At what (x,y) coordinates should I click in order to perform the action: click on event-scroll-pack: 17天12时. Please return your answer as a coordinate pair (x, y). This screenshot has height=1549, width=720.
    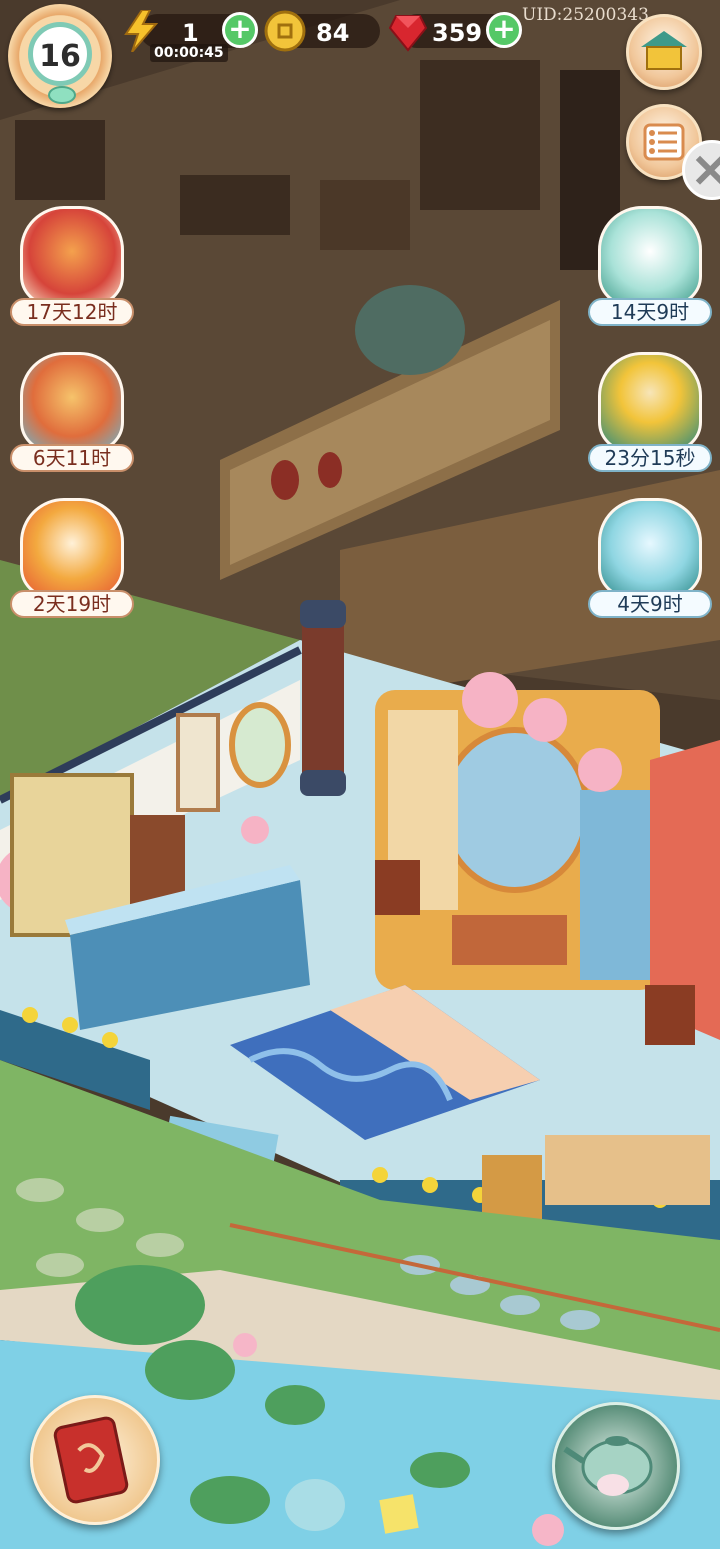
    Looking at the image, I should click on (72, 268).